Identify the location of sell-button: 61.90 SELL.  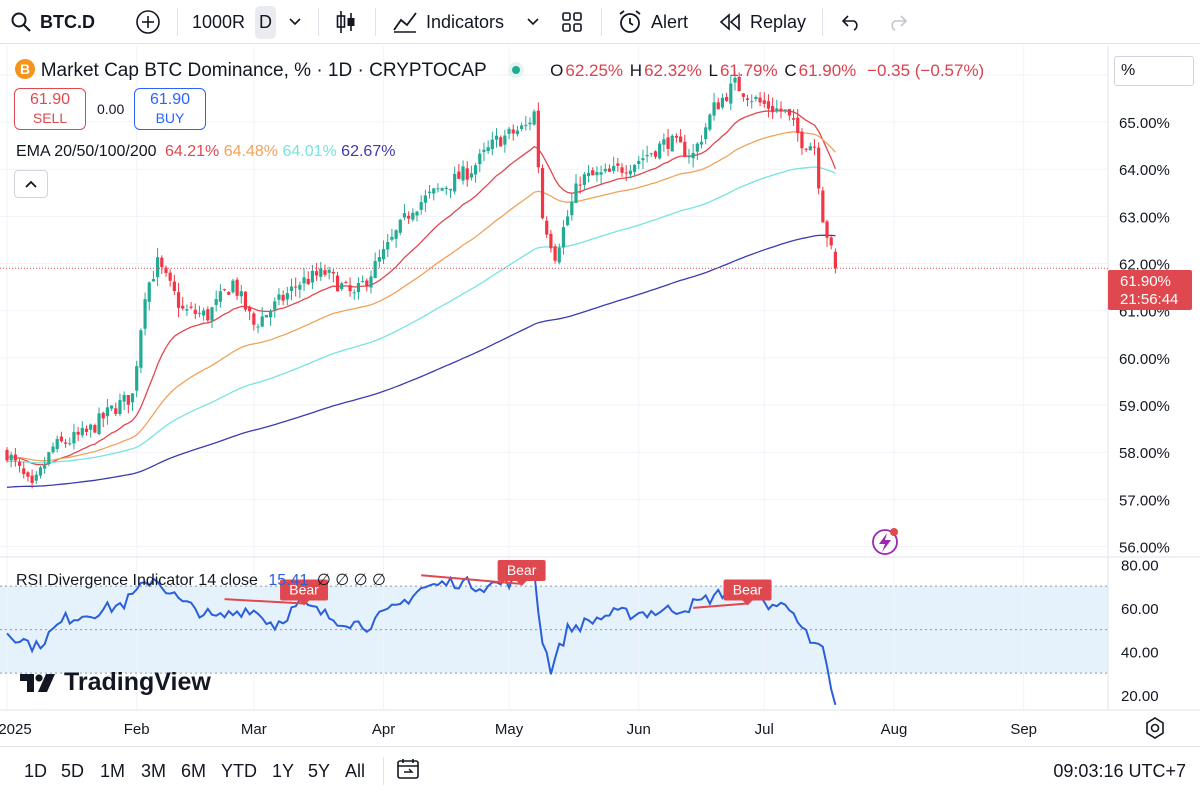
(50, 109).